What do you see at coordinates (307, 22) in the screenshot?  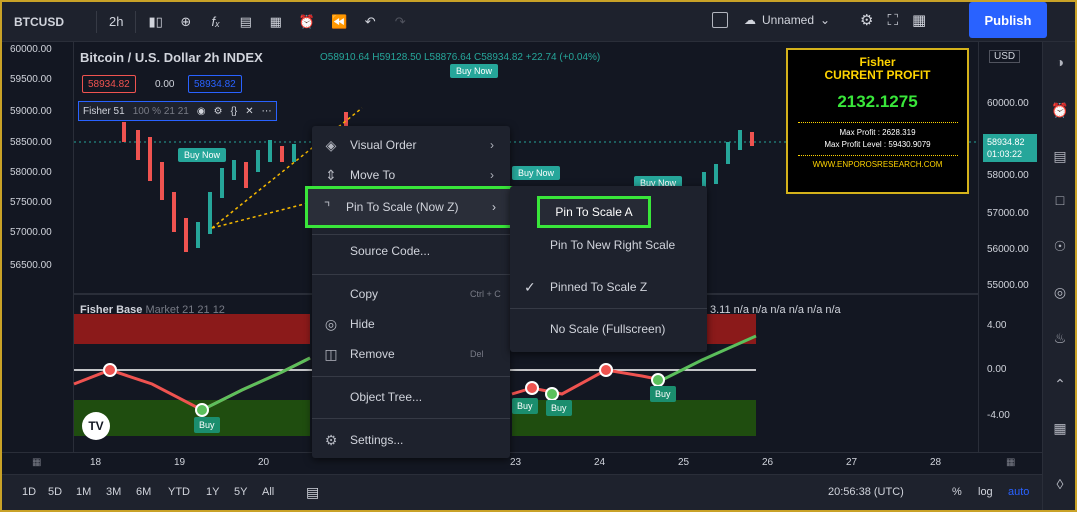 I see `alert-icon: ⏰` at bounding box center [307, 22].